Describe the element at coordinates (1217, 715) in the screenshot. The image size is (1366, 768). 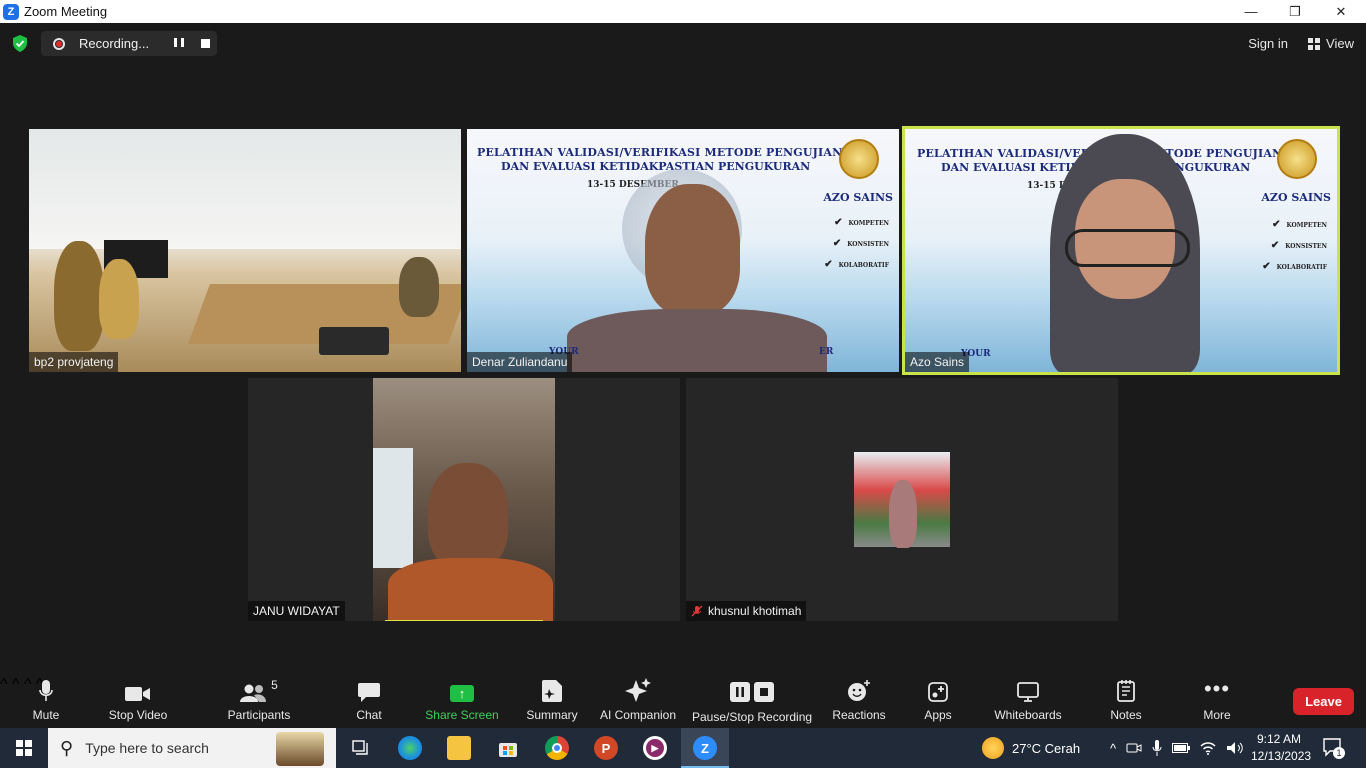
I see `more-label: More` at that location.